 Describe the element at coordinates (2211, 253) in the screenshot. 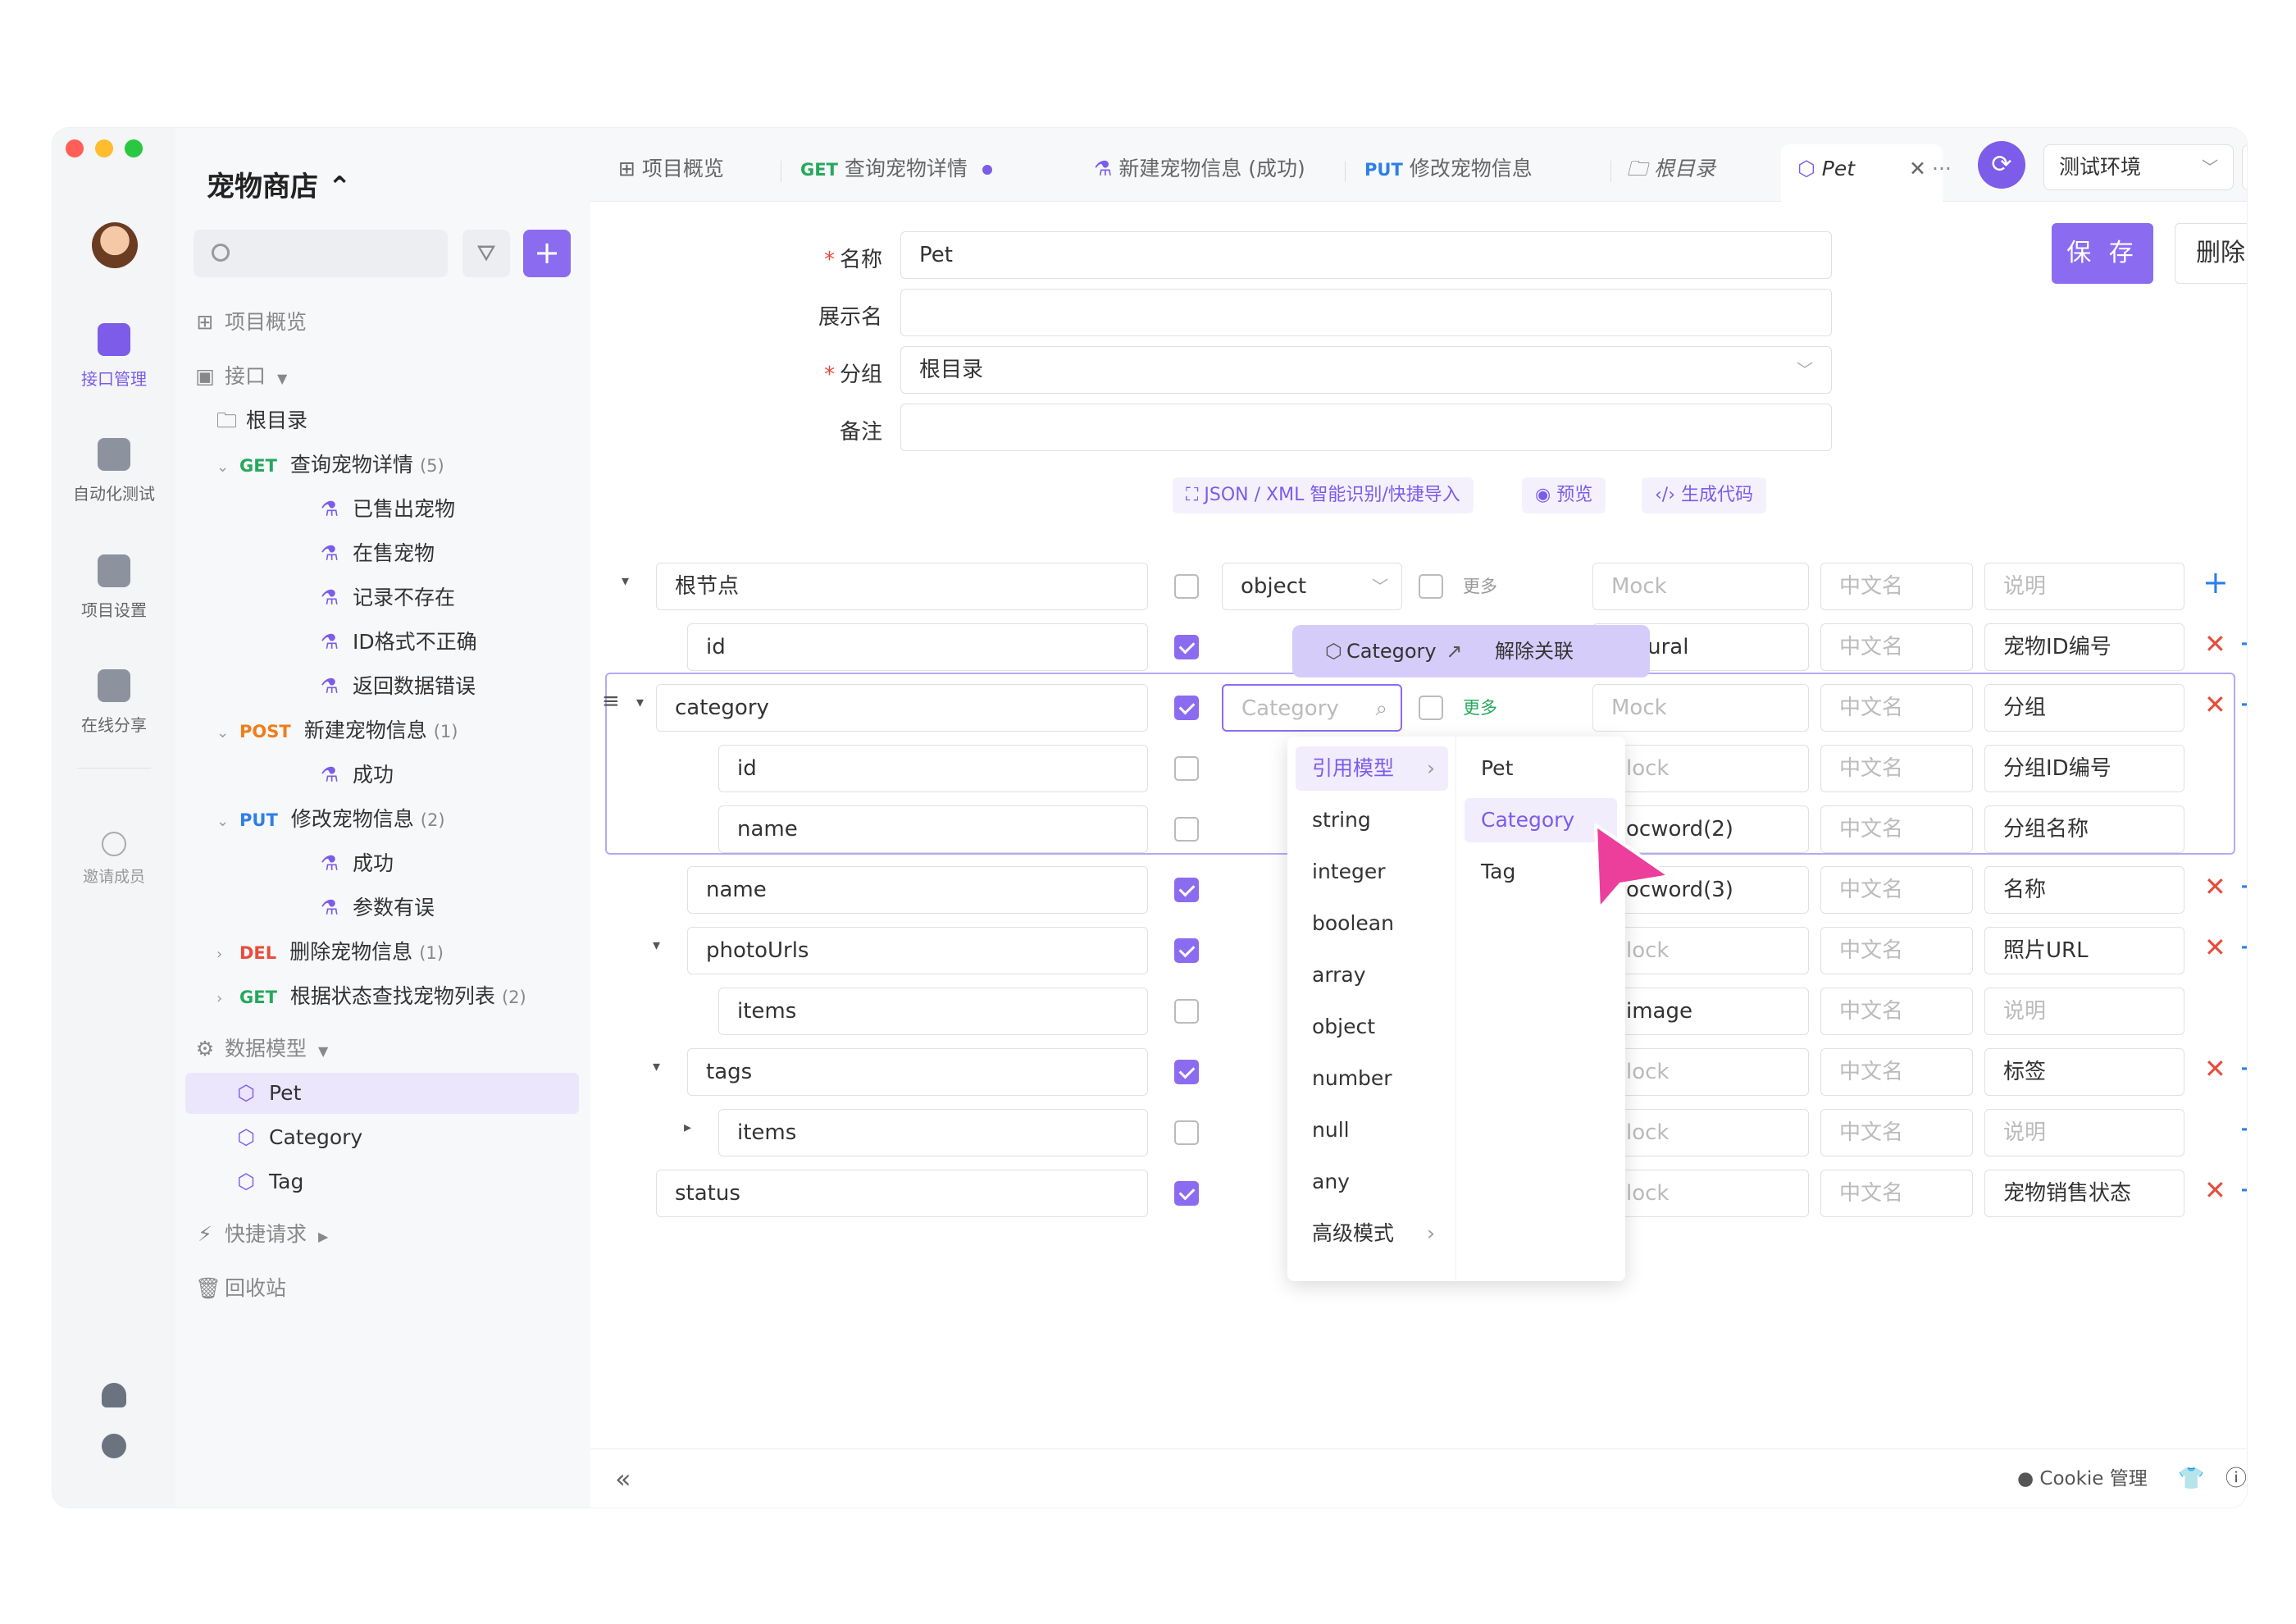

I see `delete-button: 删除` at that location.